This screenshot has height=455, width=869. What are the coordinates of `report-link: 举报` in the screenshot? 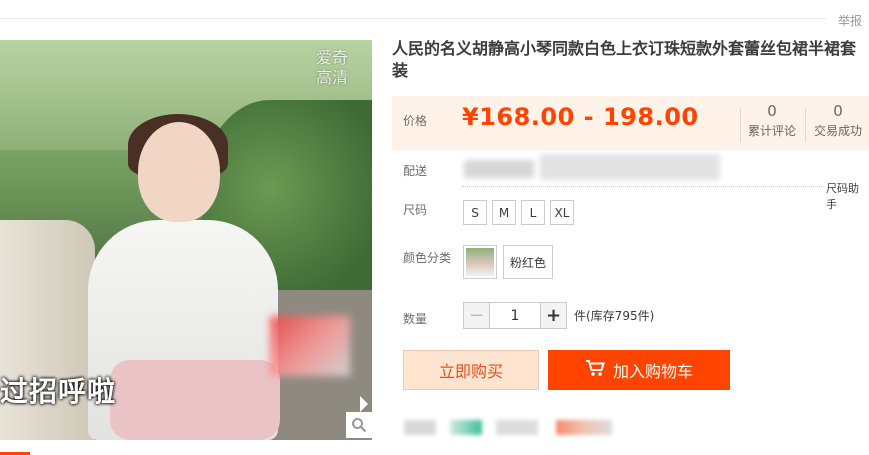 It's located at (850, 20).